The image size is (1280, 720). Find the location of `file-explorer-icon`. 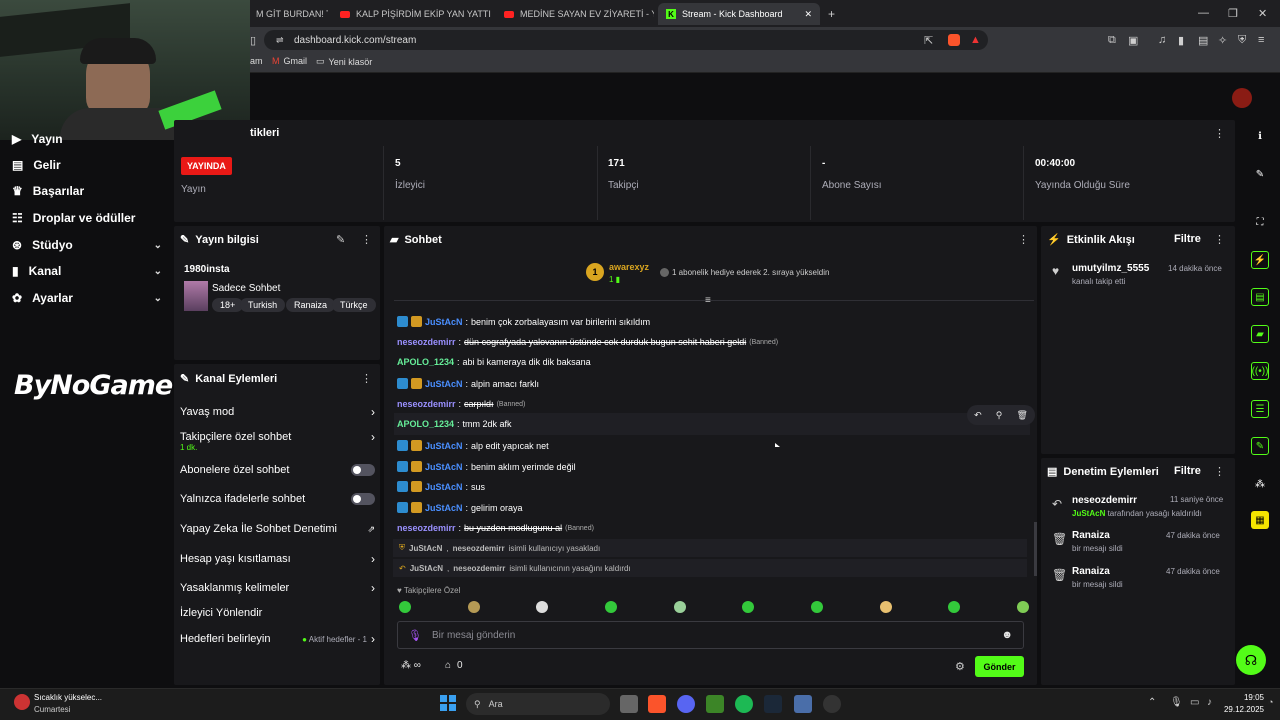

file-explorer-icon is located at coordinates (629, 704).